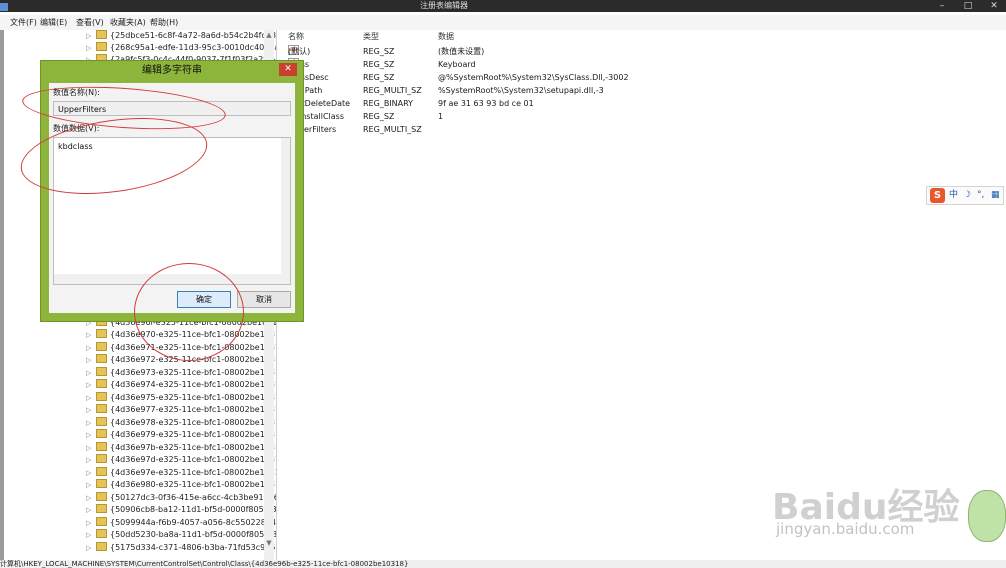 Image resolution: width=1006 pixels, height=568 pixels. I want to click on maximize-icon: □, so click(968, 6).